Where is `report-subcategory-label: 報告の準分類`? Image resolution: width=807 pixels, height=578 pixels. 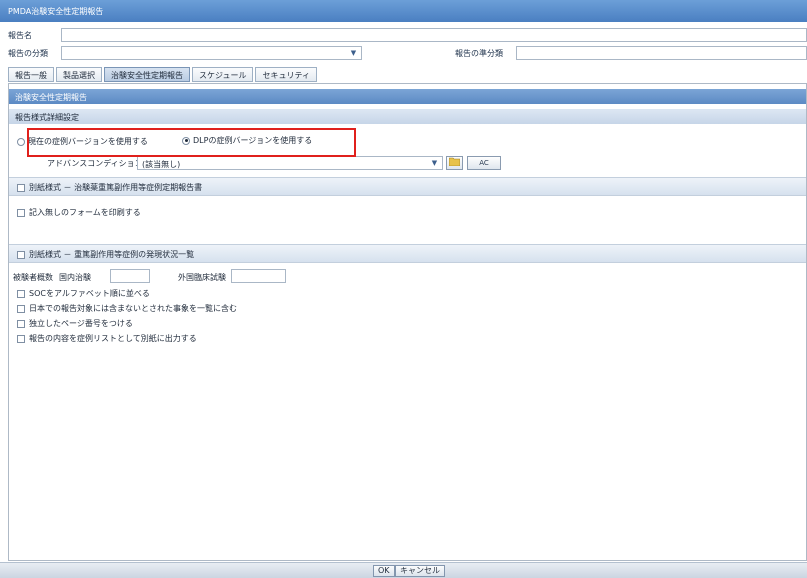
report-subcategory-label: 報告の準分類 is located at coordinates (479, 53).